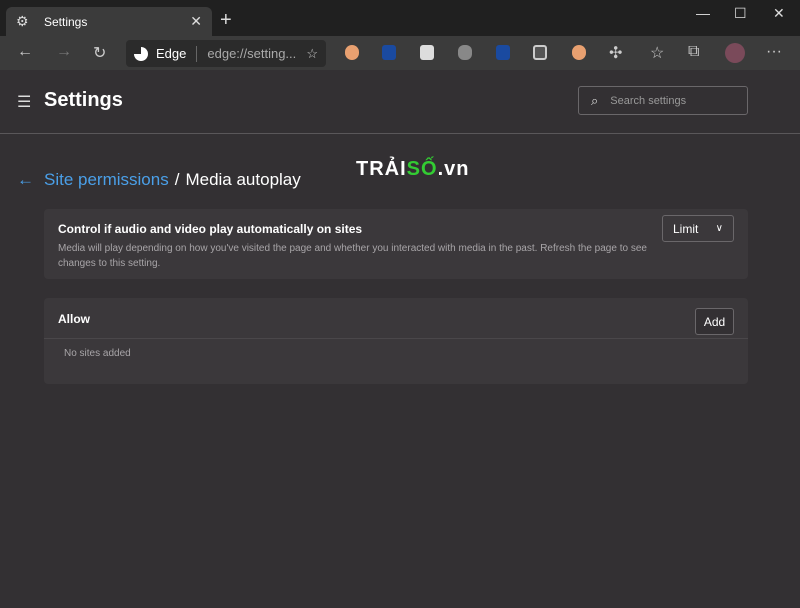  Describe the element at coordinates (714, 321) in the screenshot. I see `add-button: Add` at that location.